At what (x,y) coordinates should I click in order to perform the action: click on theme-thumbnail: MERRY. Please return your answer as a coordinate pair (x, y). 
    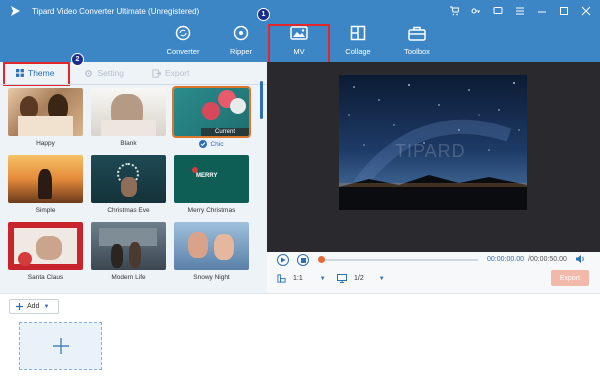
    Looking at the image, I should click on (211, 179).